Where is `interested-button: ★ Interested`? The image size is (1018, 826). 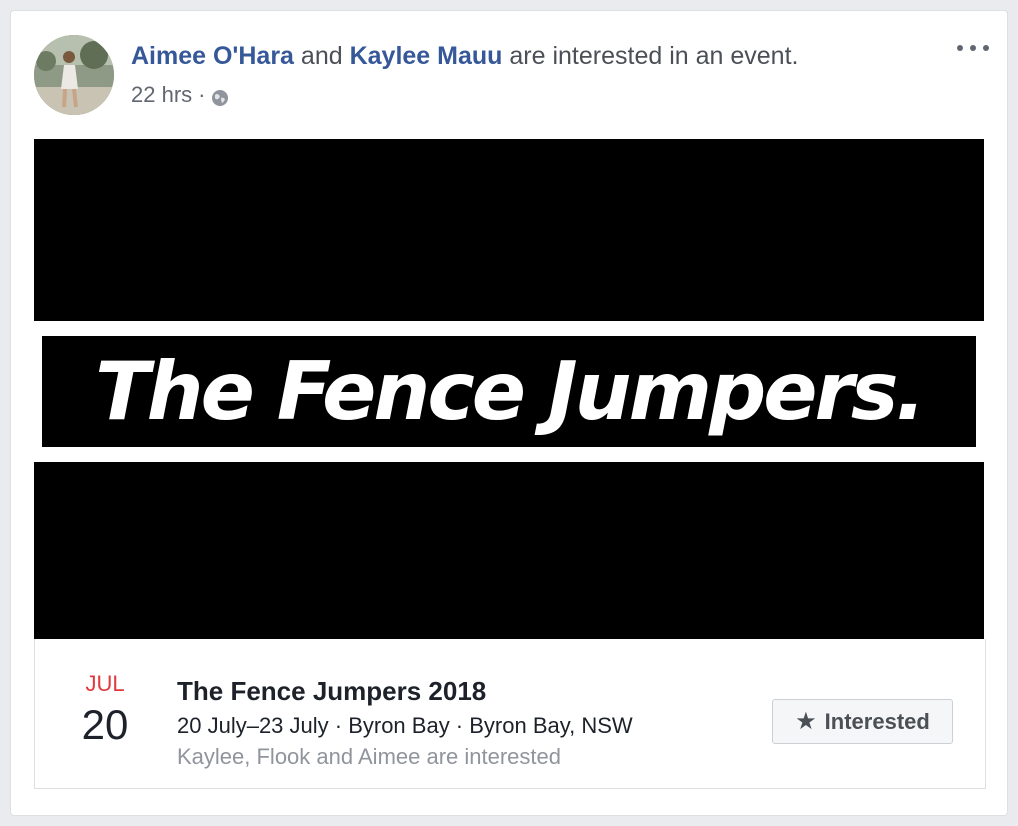 interested-button: ★ Interested is located at coordinates (862, 721).